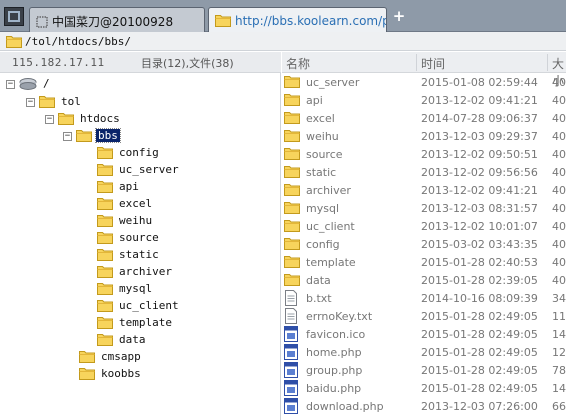 Image resolution: width=566 pixels, height=420 pixels. I want to click on file-row: download.php 2013-12-03 07:26:00 660, so click(424, 406).